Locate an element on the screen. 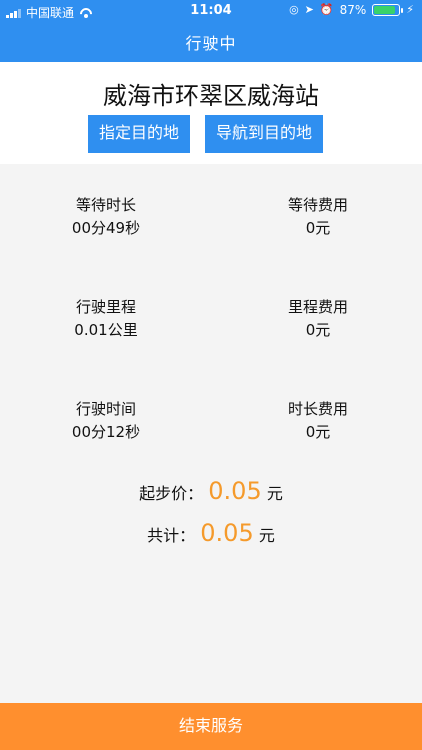 This screenshot has width=422, height=750. waiting-fee-metric: 等待费用 0元 is located at coordinates (318, 216).